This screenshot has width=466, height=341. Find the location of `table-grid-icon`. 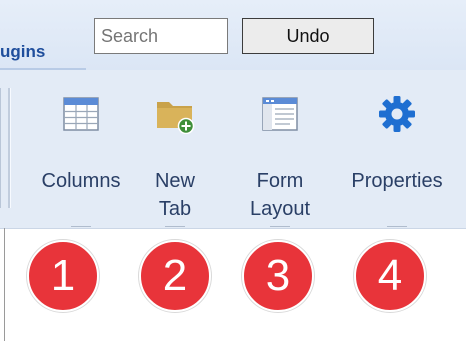

table-grid-icon is located at coordinates (81, 114).